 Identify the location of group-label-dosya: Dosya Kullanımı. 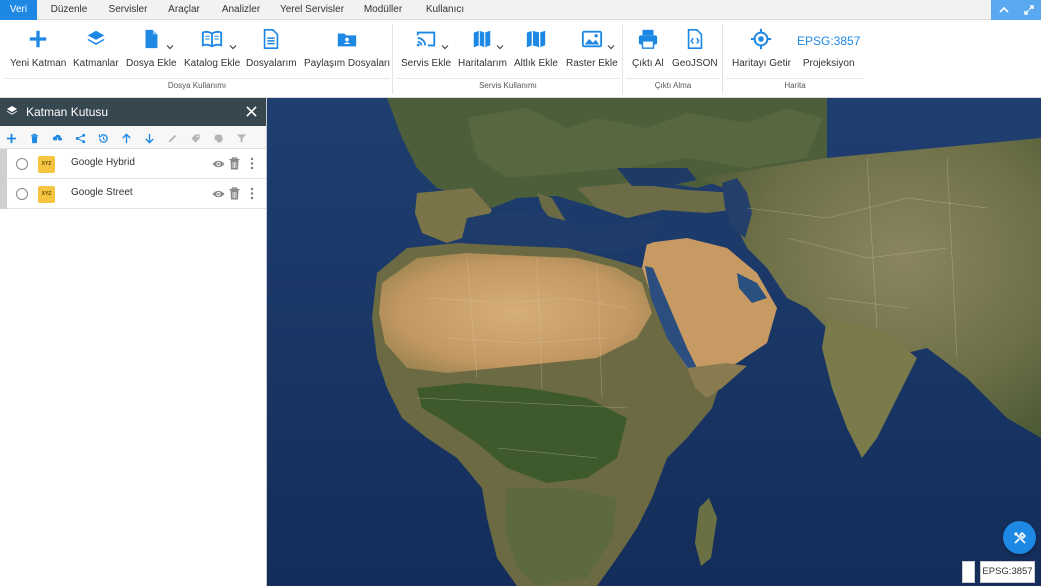
(197, 85).